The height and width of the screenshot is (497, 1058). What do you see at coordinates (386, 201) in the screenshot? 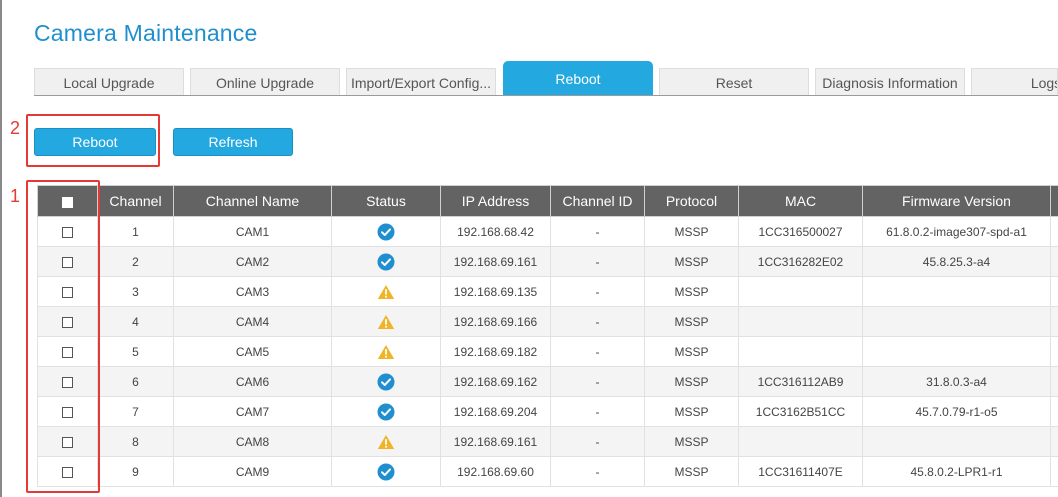
I see `column-header-status: Status` at bounding box center [386, 201].